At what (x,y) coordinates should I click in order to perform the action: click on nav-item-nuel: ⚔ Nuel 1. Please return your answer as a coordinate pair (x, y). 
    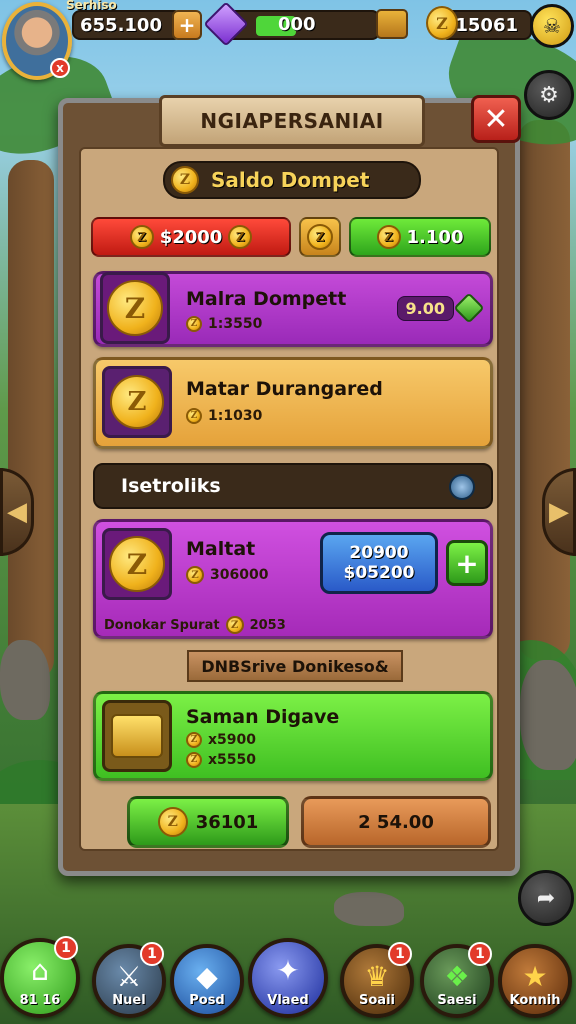
    Looking at the image, I should click on (129, 980).